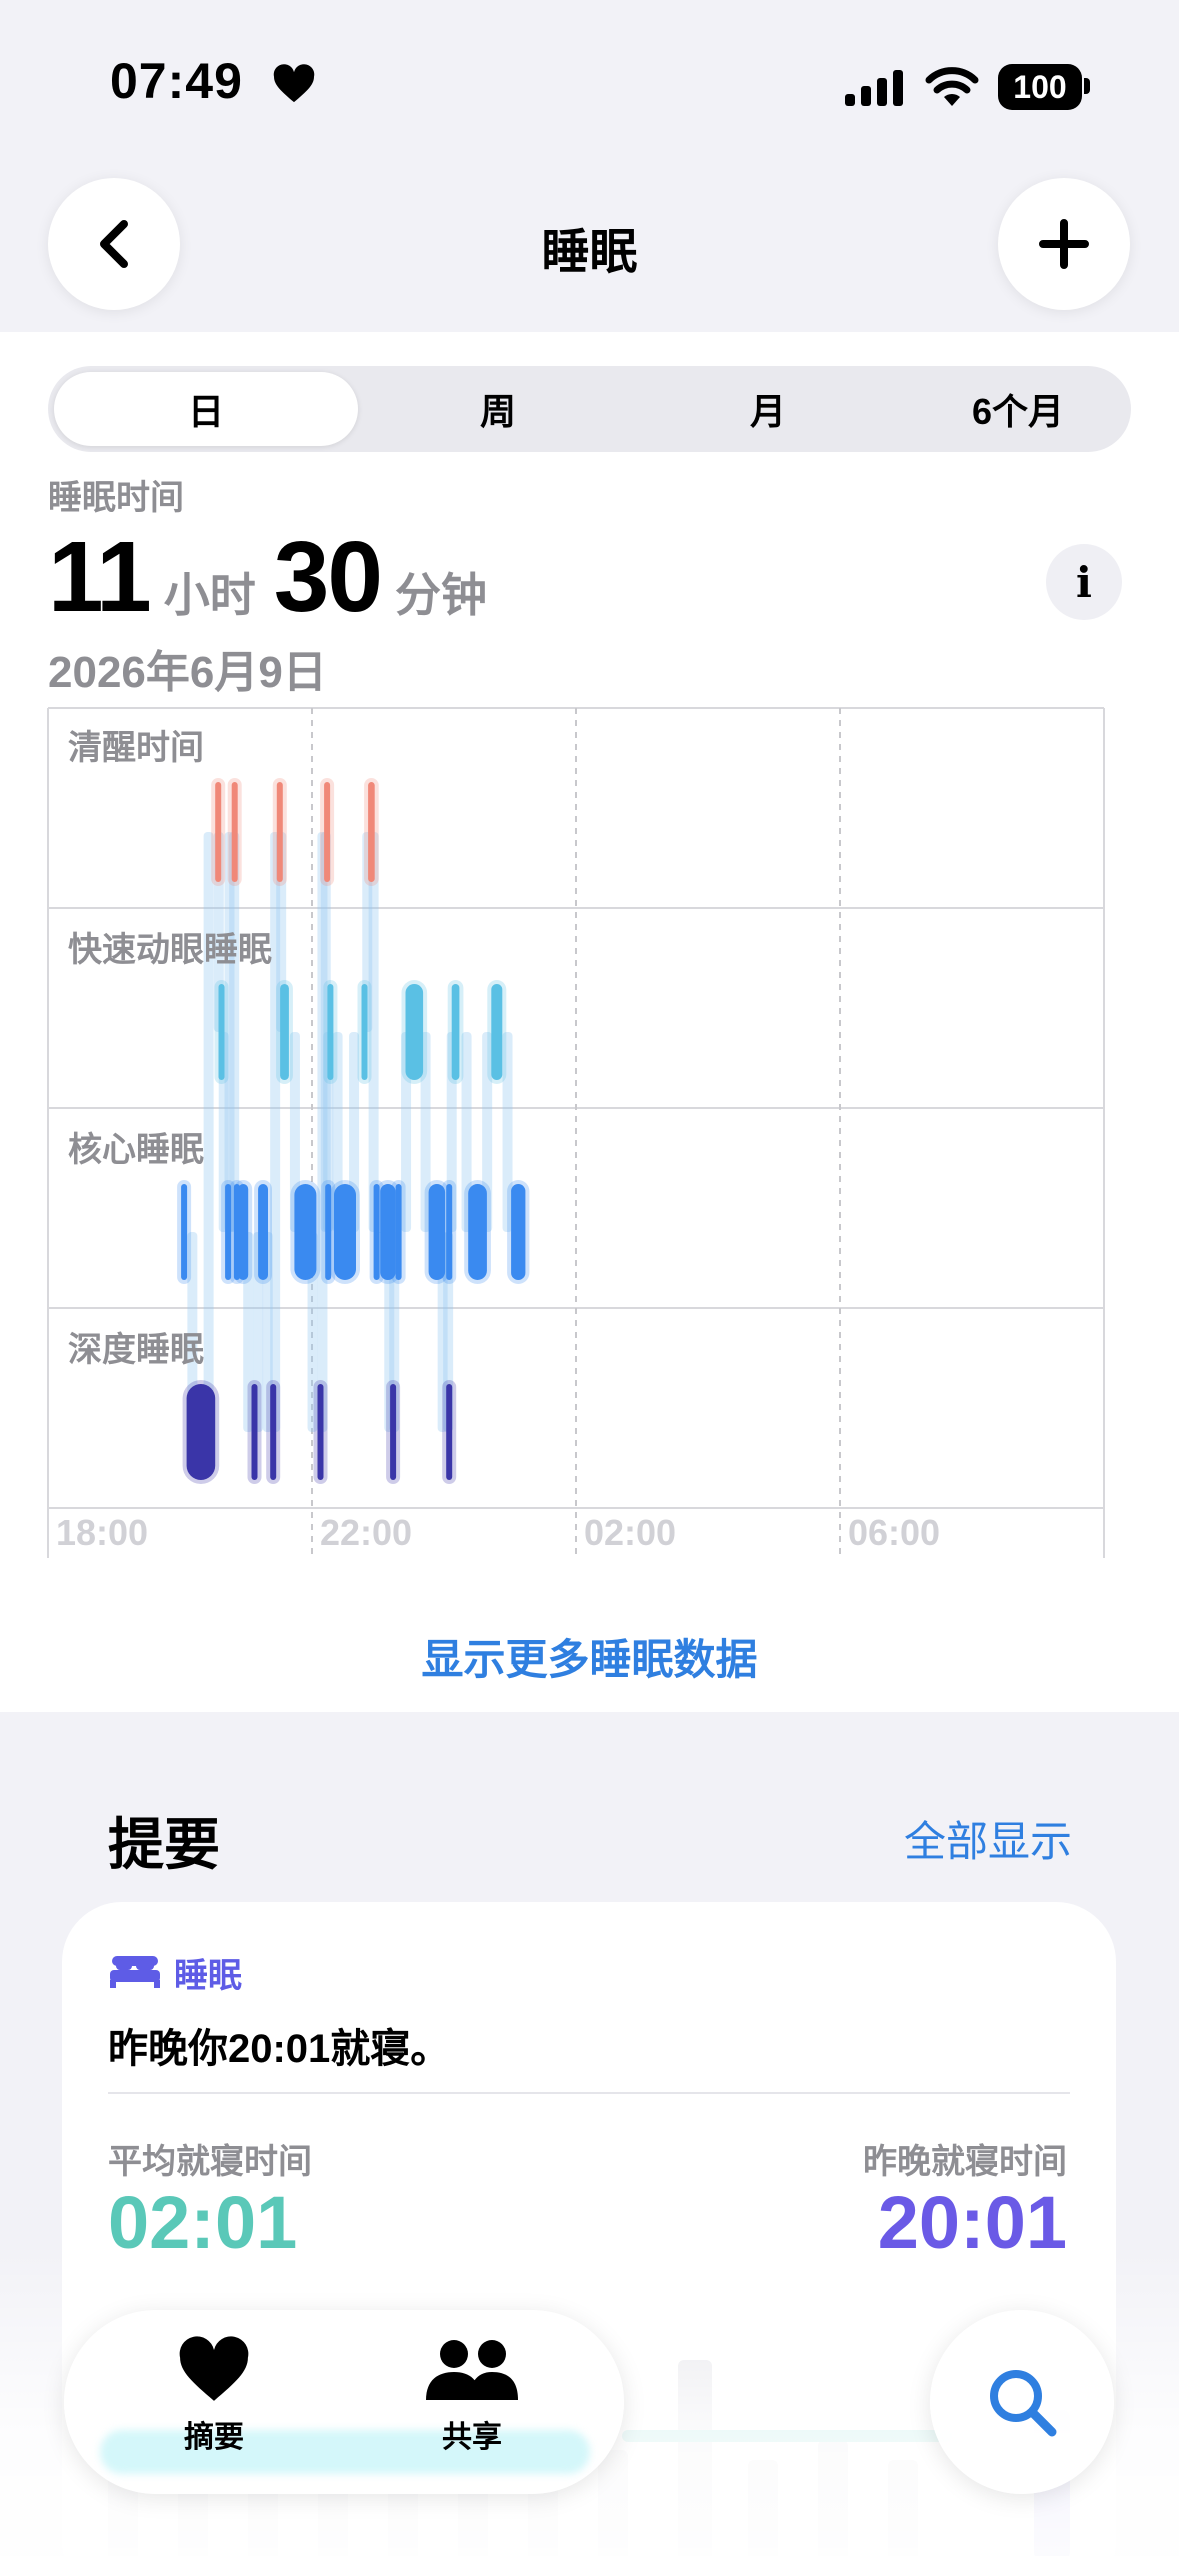  Describe the element at coordinates (1018, 409) in the screenshot. I see `segment-6-months: 6个月` at that location.